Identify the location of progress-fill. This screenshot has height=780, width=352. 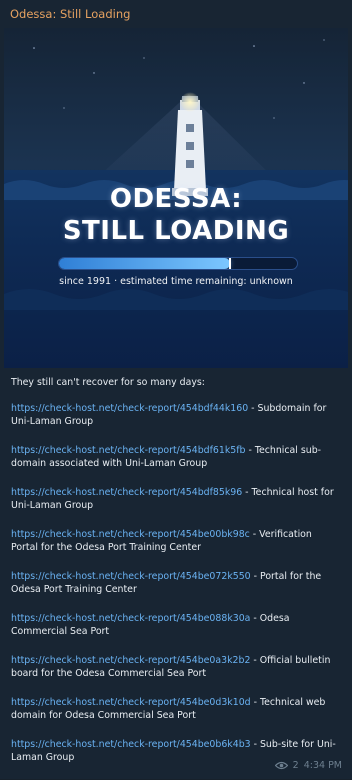
(145, 263).